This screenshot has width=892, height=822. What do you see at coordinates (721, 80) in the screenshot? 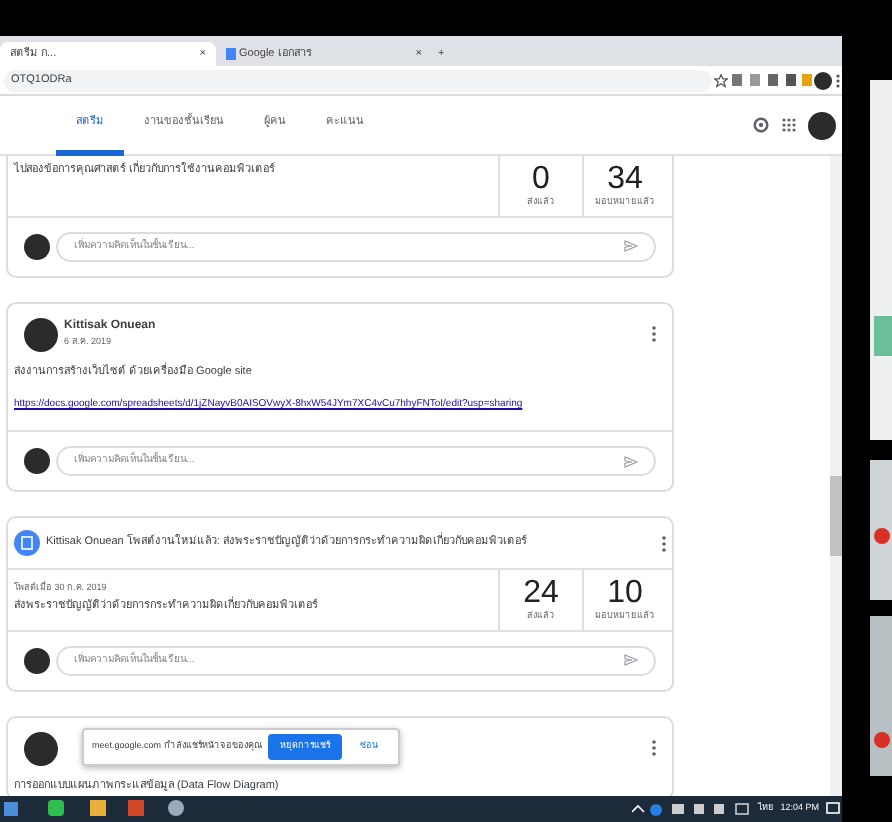
I see `star-icon` at bounding box center [721, 80].